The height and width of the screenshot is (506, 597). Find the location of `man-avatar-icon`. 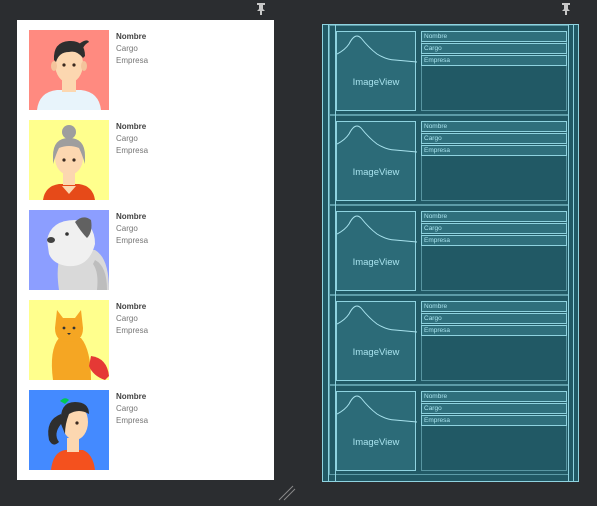

man-avatar-icon is located at coordinates (69, 70).